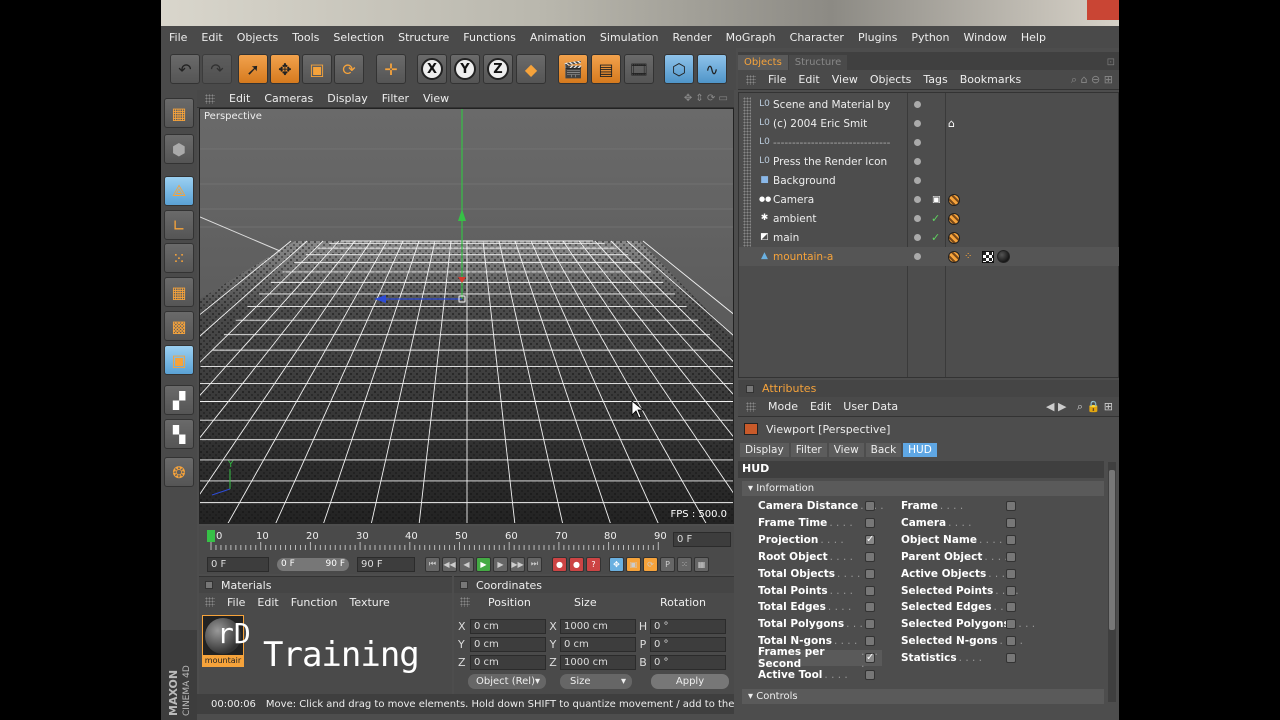 The width and height of the screenshot is (1280, 720). I want to click on size-mode-dropdown: Size ▾, so click(596, 681).